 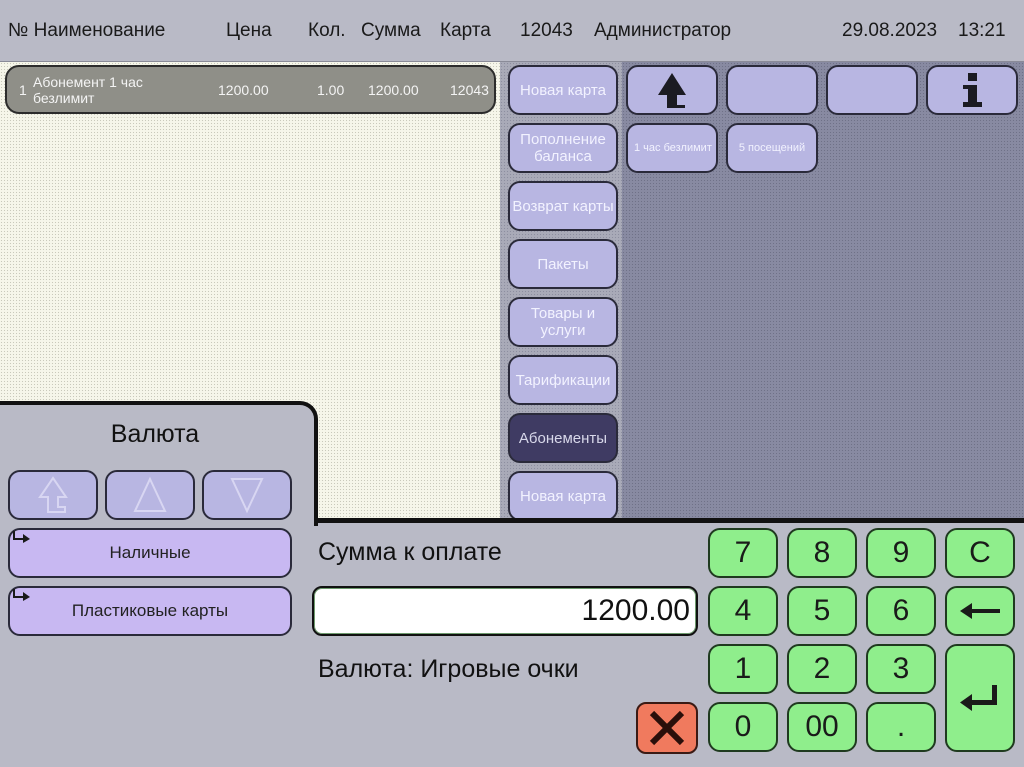 I want to click on triangle-down-icon, so click(x=247, y=496).